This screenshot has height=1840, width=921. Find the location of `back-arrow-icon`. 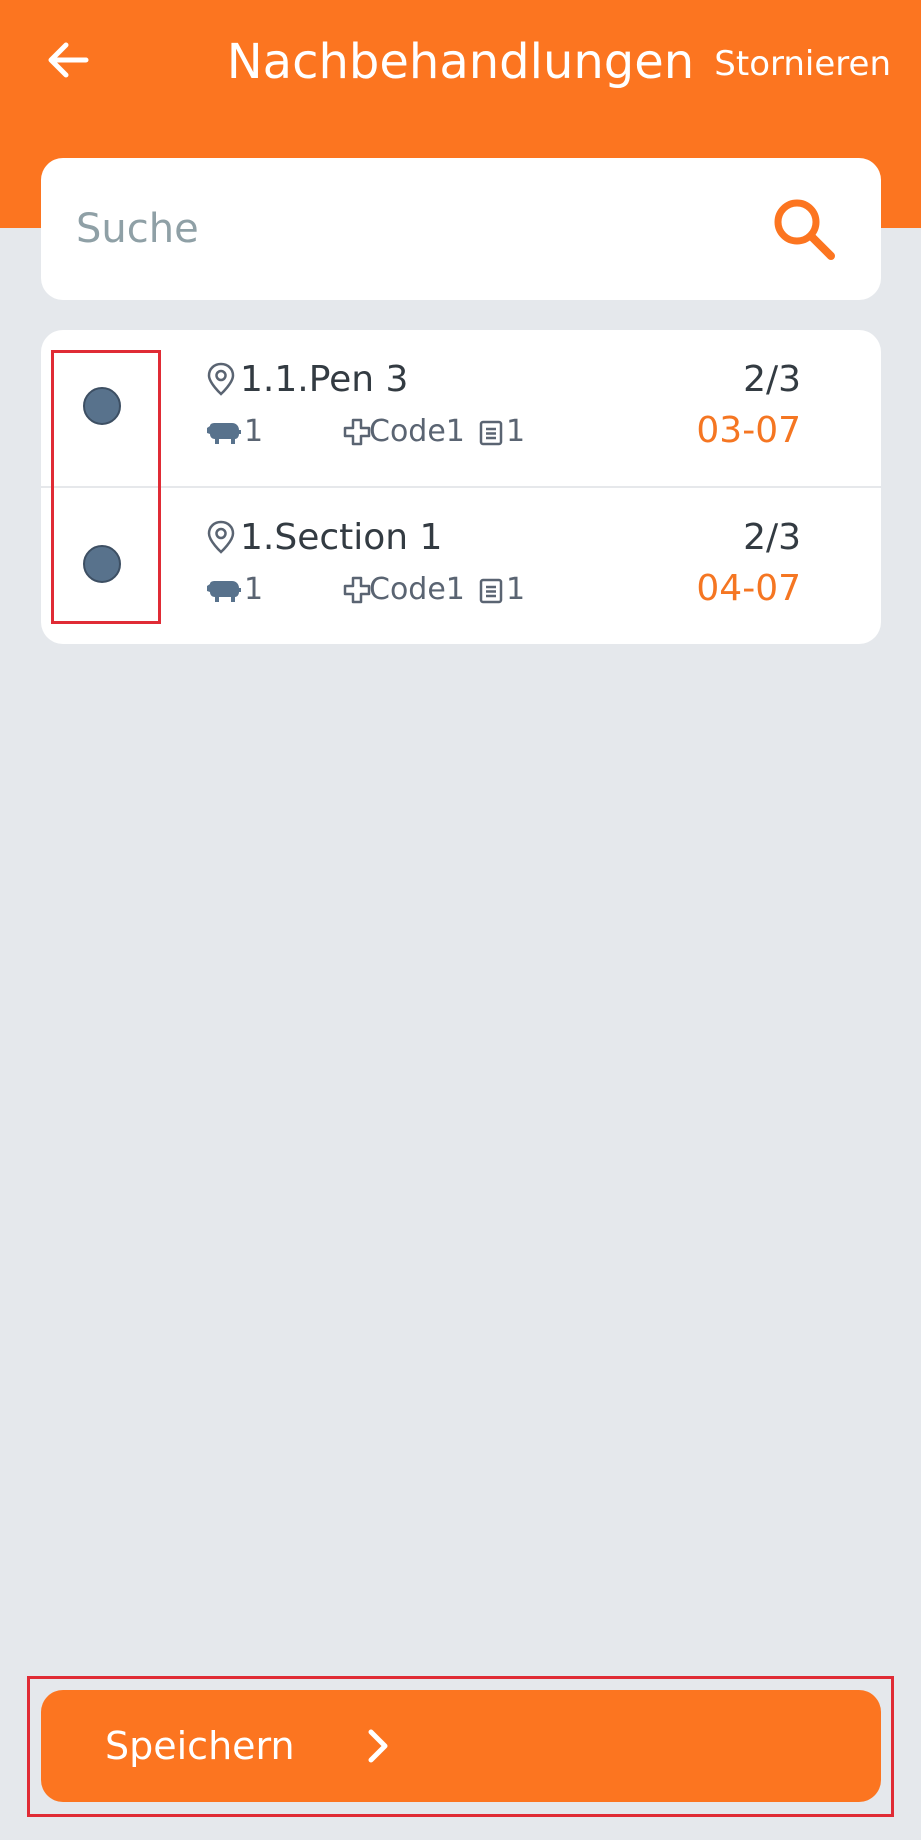

back-arrow-icon is located at coordinates (68, 60).